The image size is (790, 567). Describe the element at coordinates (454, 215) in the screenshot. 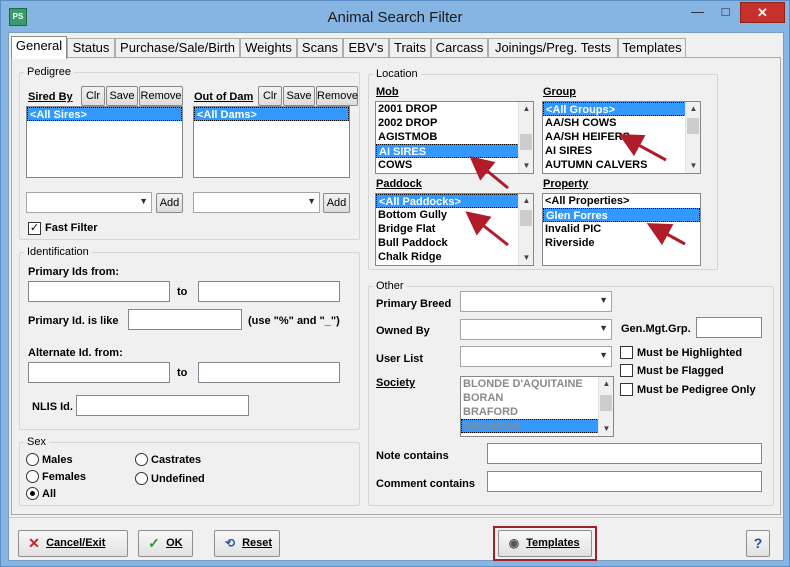

I see `paddock-item: Bottom Gully` at that location.